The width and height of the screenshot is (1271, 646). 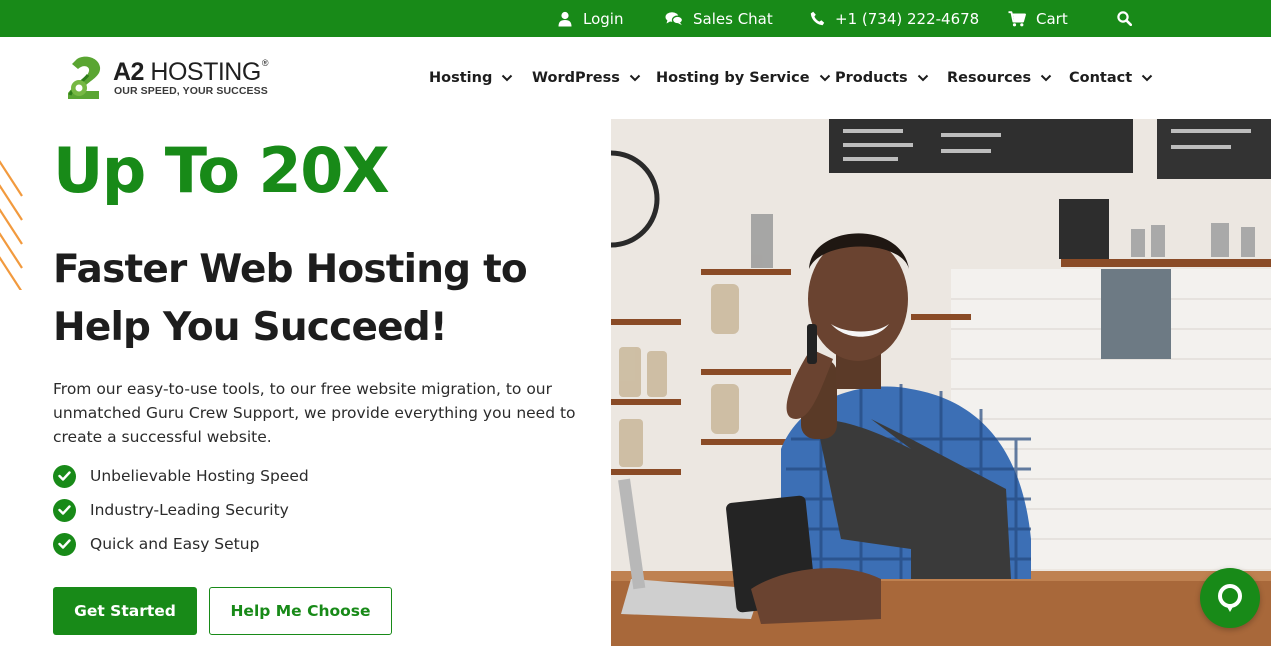 I want to click on nav-label: Contact, so click(x=1101, y=78).